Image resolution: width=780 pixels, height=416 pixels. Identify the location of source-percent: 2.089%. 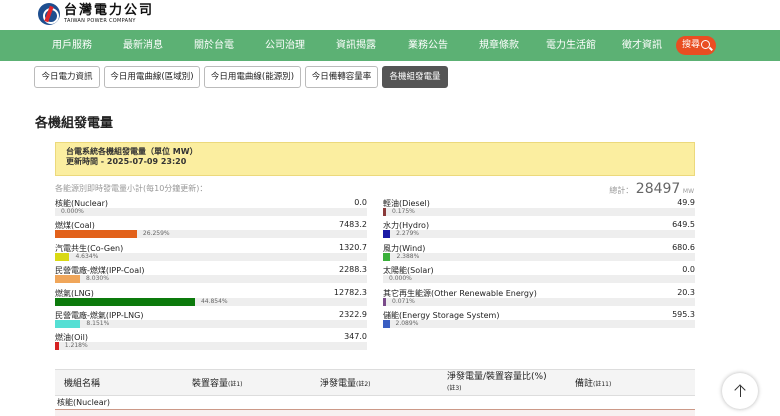
(407, 323).